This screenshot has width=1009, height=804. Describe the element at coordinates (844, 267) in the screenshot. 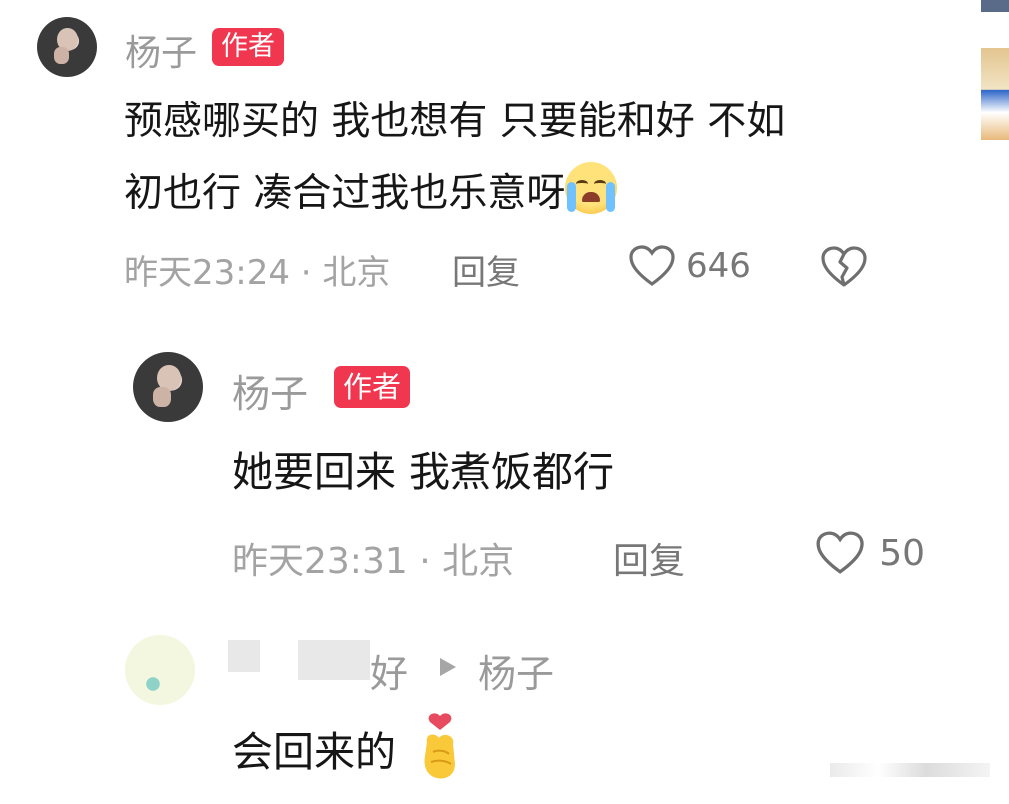

I see `broken-heart-icon` at that location.